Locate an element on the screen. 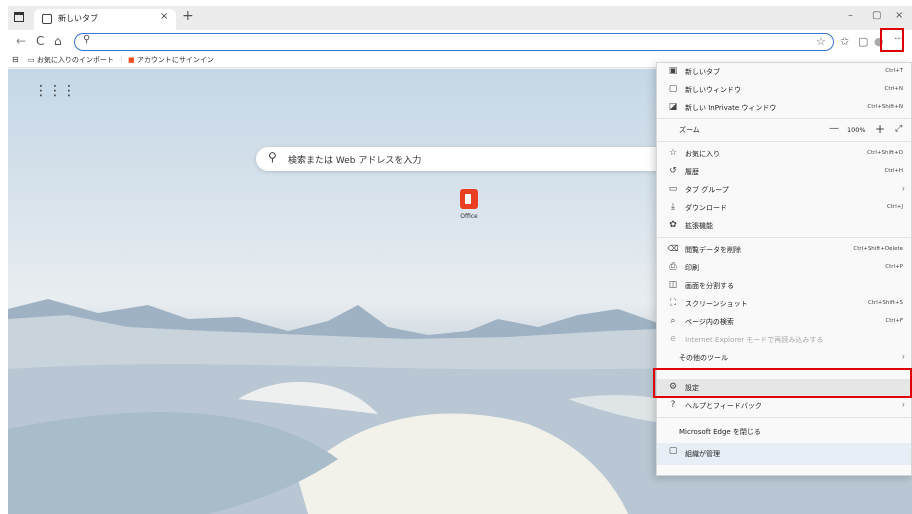  menu-item-label: その他のツール is located at coordinates (703, 358).